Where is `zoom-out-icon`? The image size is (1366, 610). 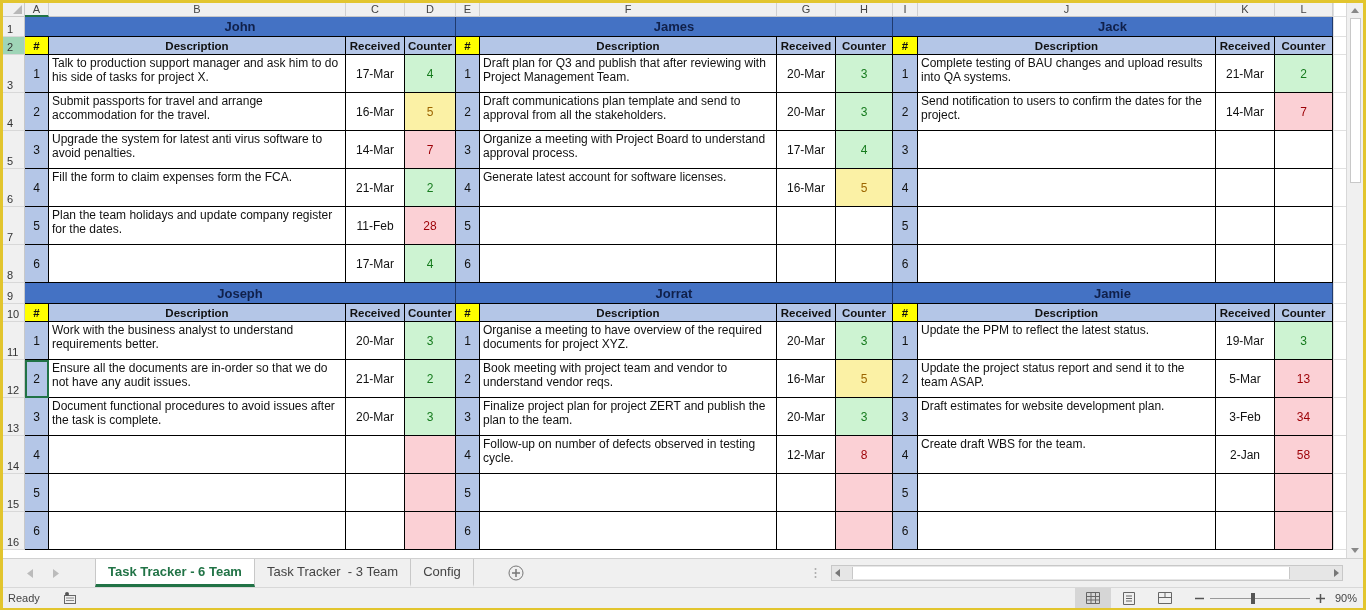 zoom-out-icon is located at coordinates (1199, 598).